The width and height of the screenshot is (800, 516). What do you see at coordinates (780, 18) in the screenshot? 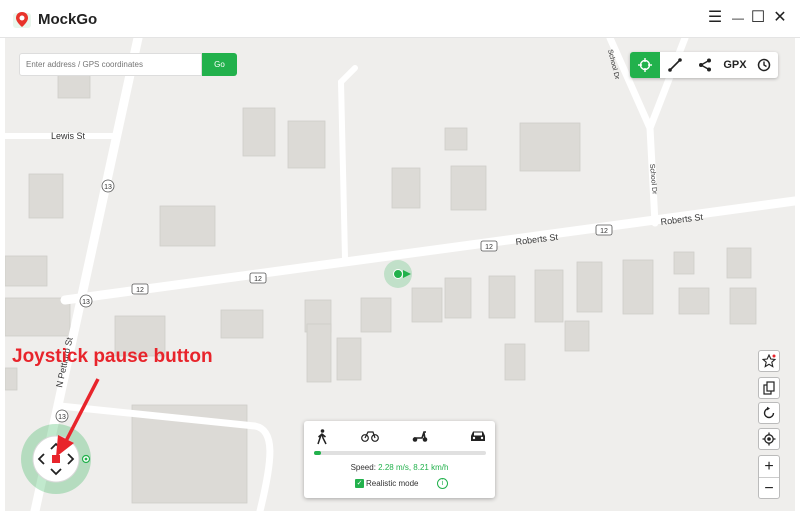
I see `close-icon: ✕` at bounding box center [780, 18].